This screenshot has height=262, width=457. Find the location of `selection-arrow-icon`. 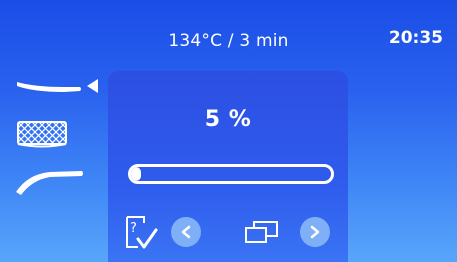

selection-arrow-icon is located at coordinates (93, 88).